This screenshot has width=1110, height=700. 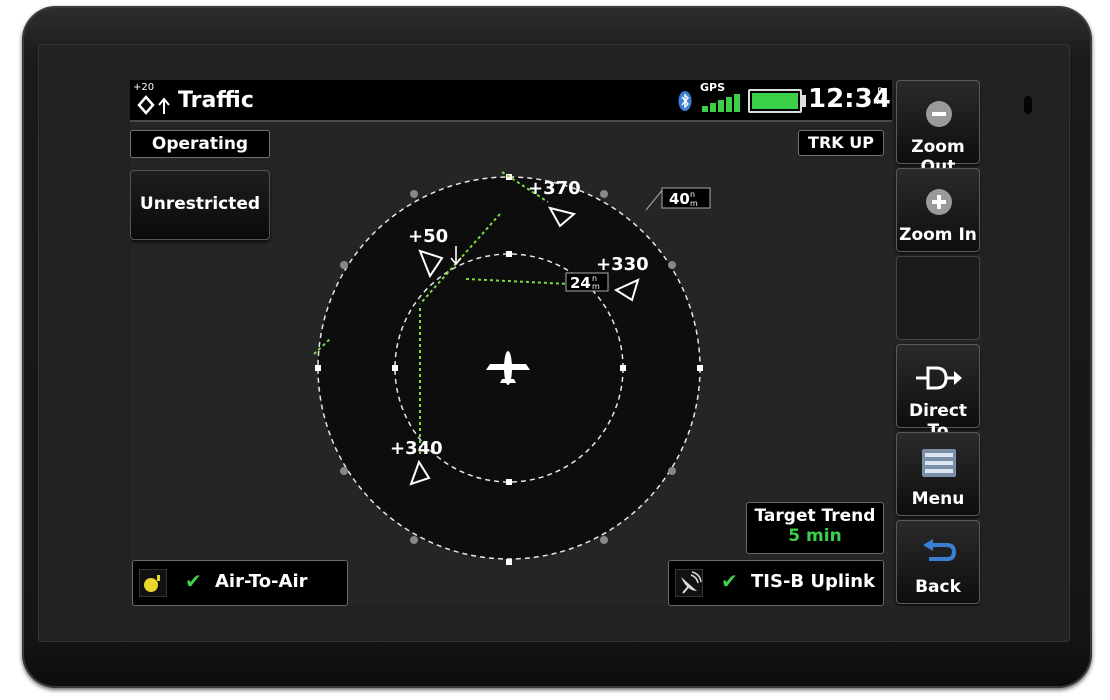 I want to click on back-label: Back, so click(x=938, y=587).